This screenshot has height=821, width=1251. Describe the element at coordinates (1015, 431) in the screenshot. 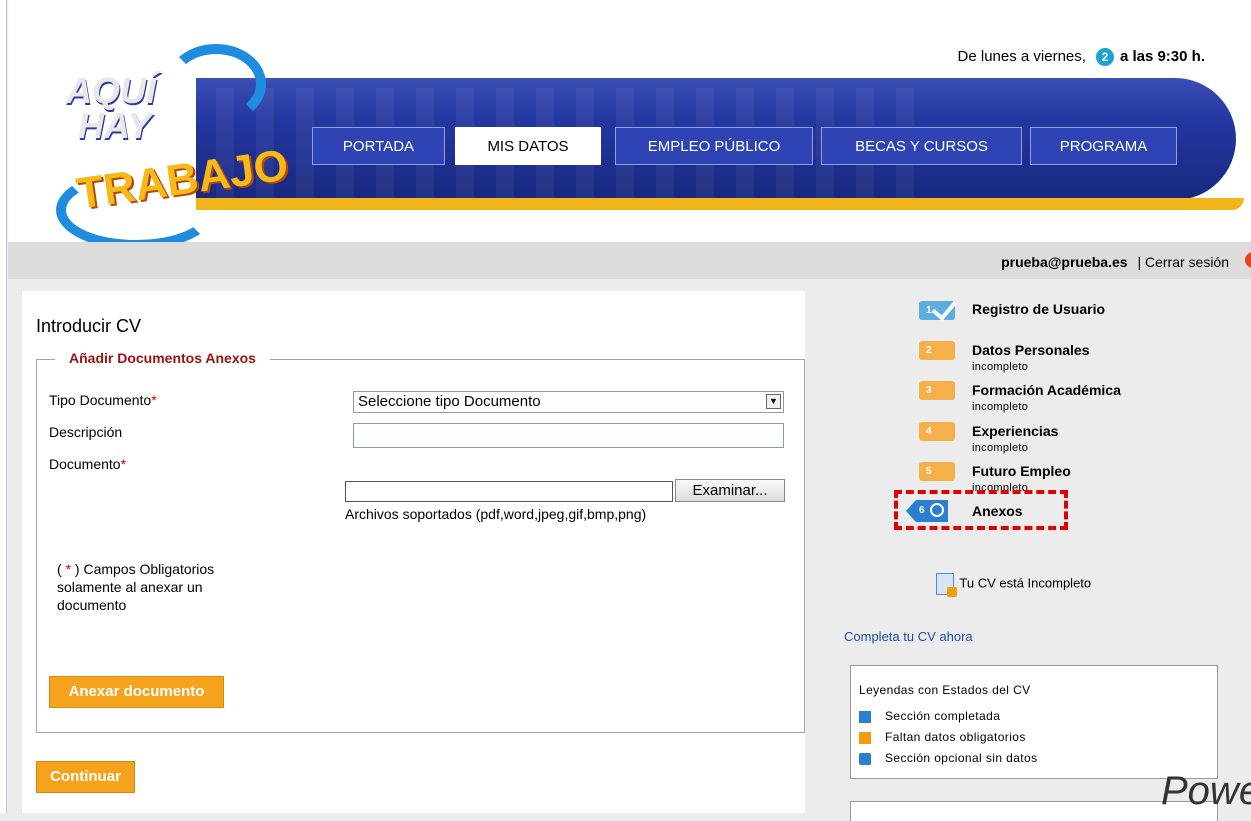

I see `step-title: Experiencias` at that location.